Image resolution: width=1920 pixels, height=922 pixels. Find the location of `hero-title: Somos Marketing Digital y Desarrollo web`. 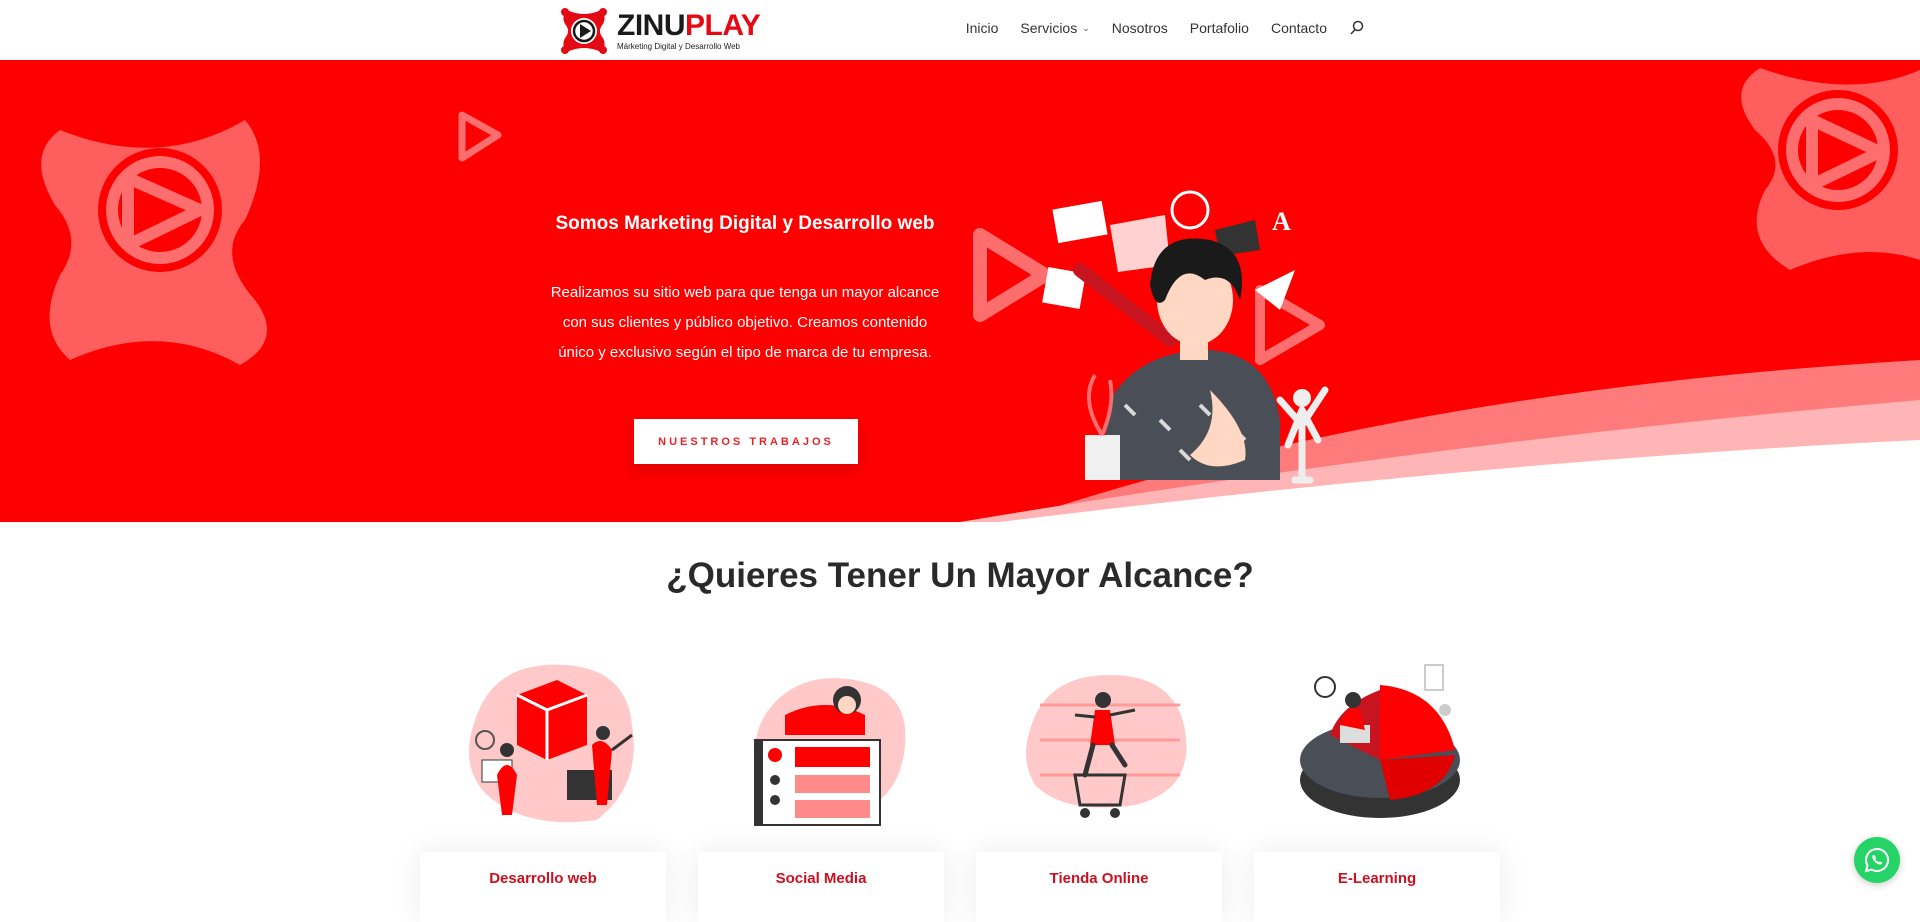

hero-title: Somos Marketing Digital y Desarrollo web is located at coordinates (745, 223).